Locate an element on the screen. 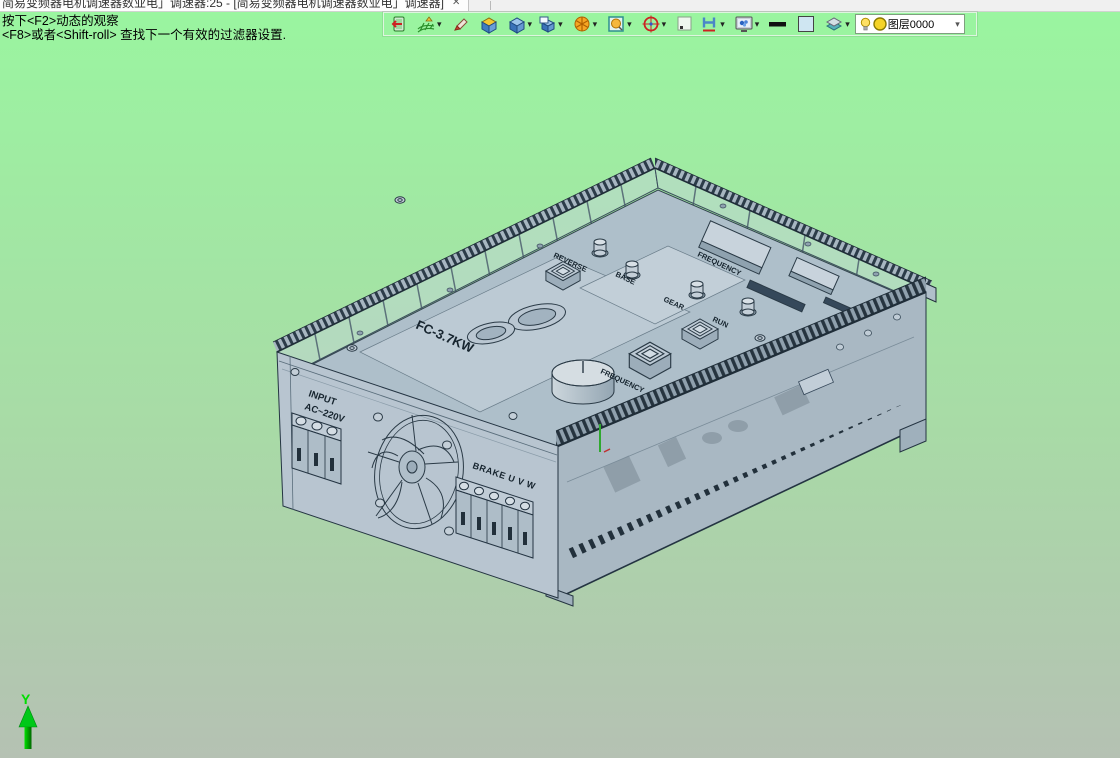 The height and width of the screenshot is (758, 1120). tab-separator is located at coordinates (490, 5).